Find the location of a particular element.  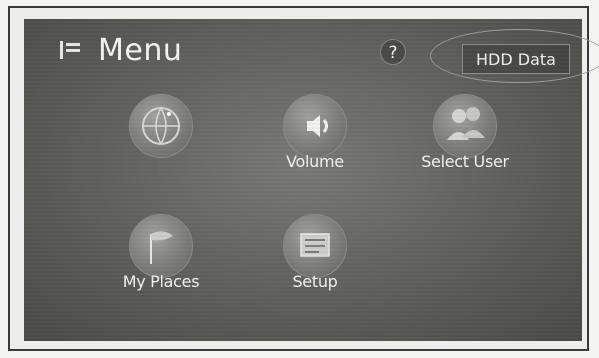

menu-item-label: Setup is located at coordinates (315, 281).